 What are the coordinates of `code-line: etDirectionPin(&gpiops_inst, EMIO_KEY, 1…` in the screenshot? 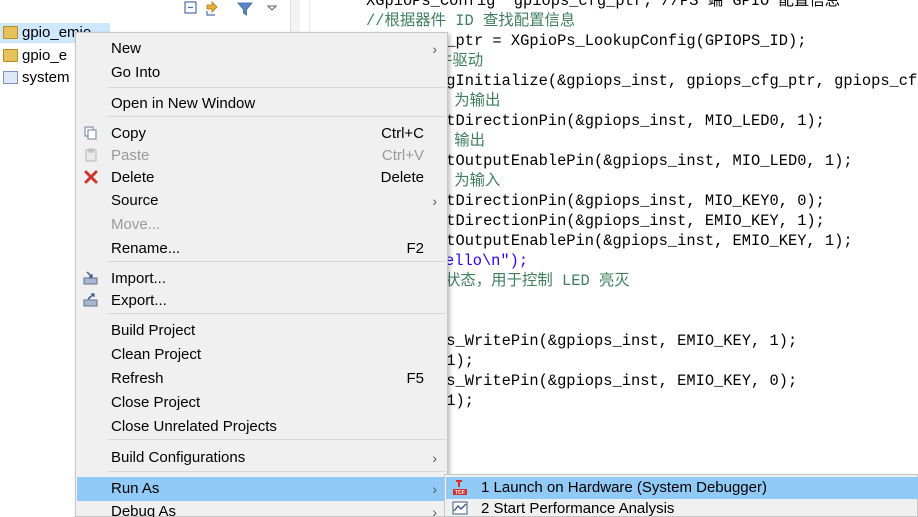 It's located at (631, 221).